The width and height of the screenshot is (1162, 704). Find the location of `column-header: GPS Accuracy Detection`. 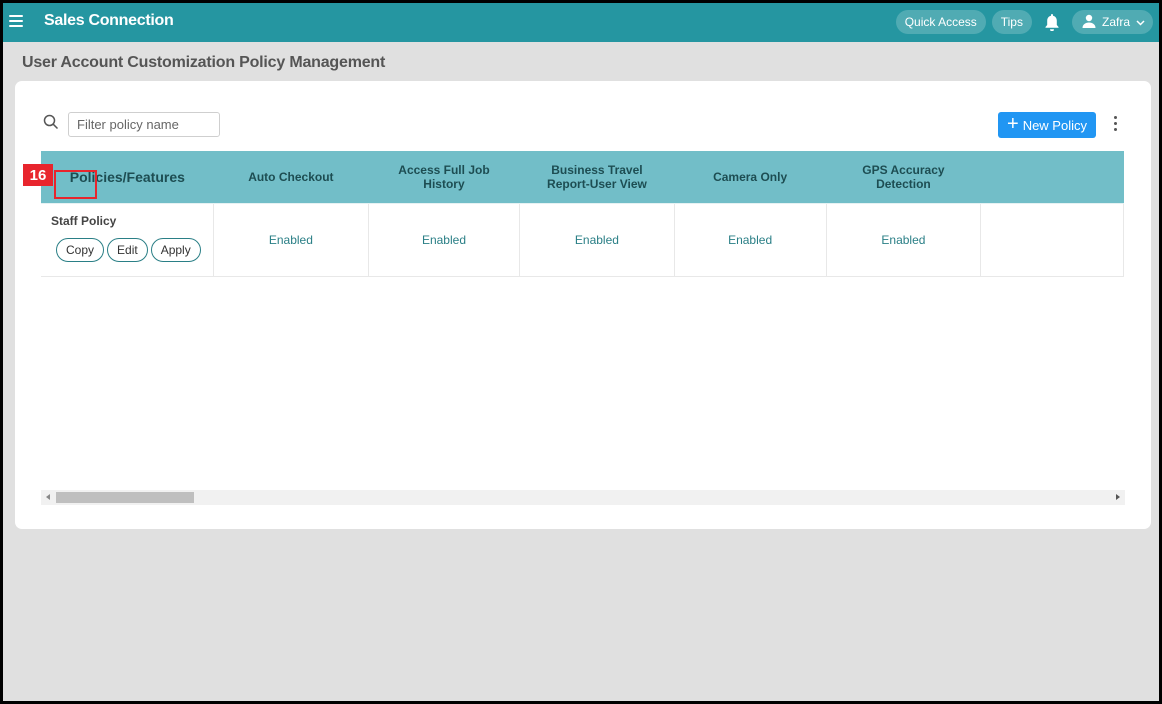

column-header: GPS Accuracy Detection is located at coordinates (903, 177).